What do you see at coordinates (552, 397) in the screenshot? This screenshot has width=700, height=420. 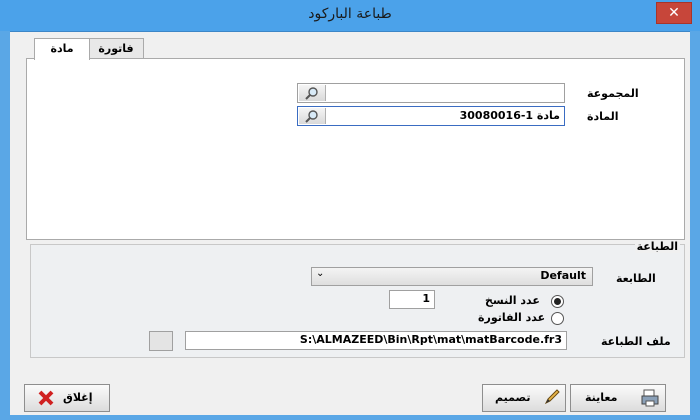 I see `pencil-icon` at bounding box center [552, 397].